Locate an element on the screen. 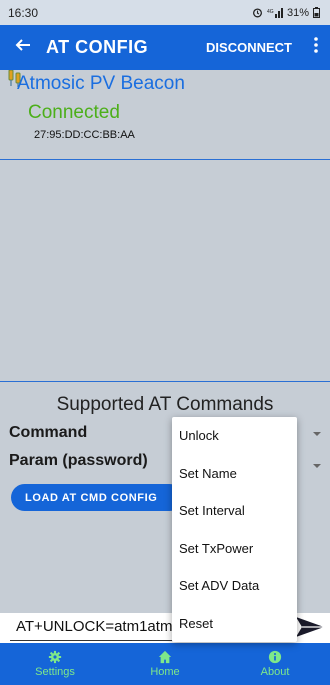 This screenshot has height=685, width=330. load-at-cmd-config-button: LOAD AT CMD CONFIG is located at coordinates (97, 497).